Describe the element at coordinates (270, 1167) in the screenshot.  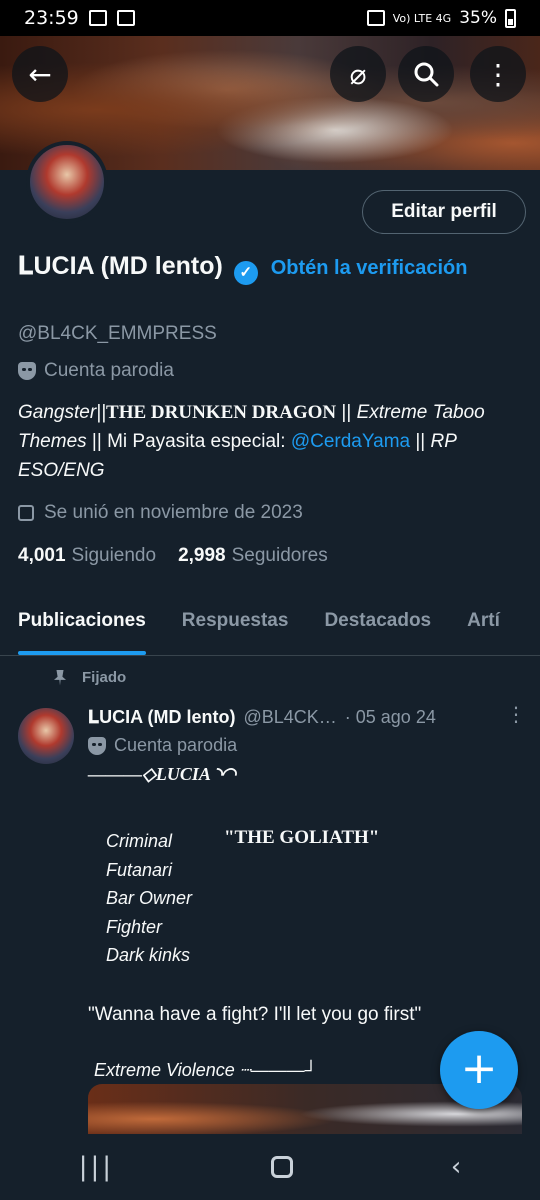
I see `android-nav-bar: ||| ‹` at that location.